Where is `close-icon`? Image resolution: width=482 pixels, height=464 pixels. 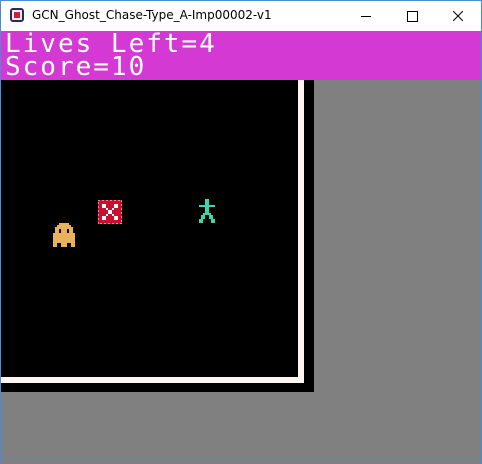 close-icon is located at coordinates (458, 16).